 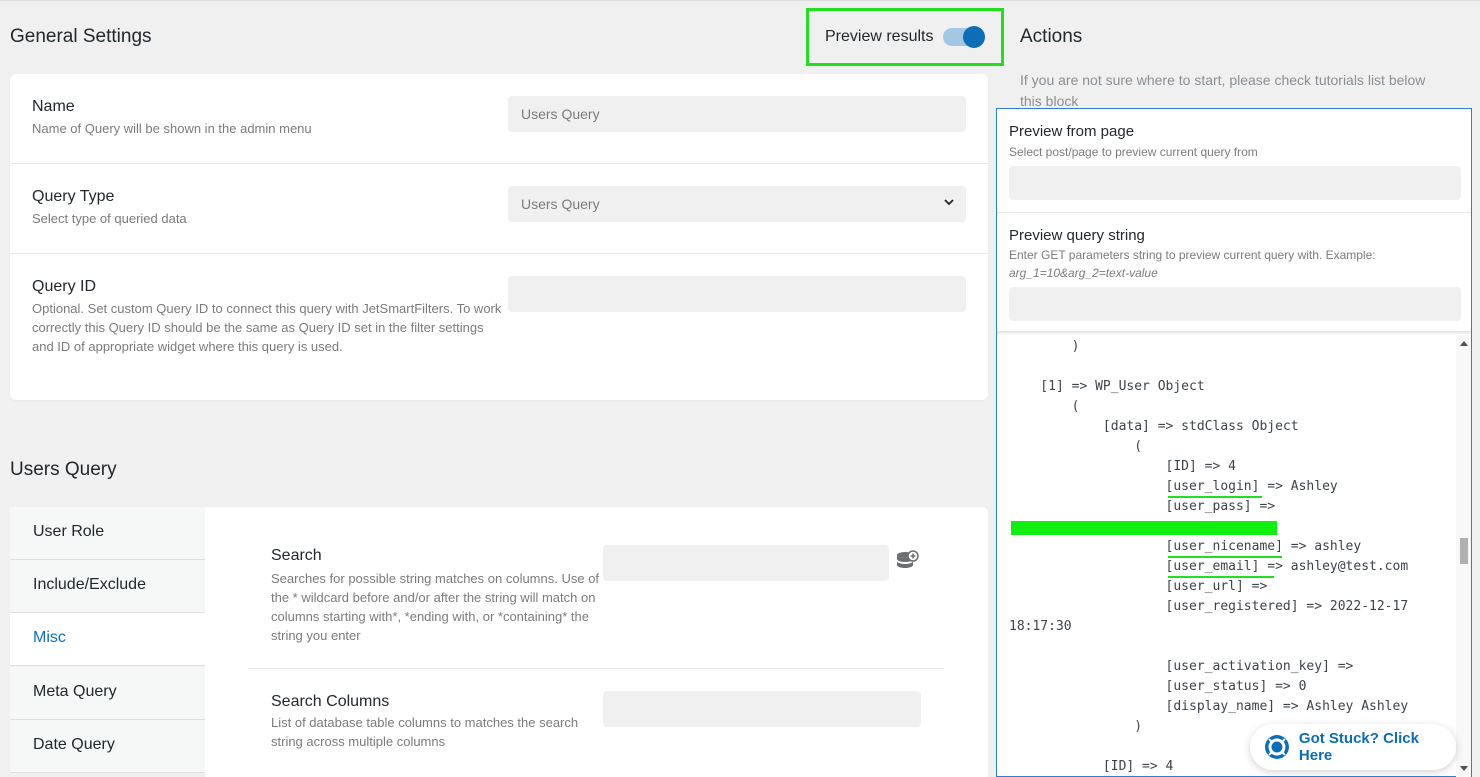 What do you see at coordinates (1209, 606) in the screenshot?
I see `code-line: [user_registered] => 2022-12-17` at bounding box center [1209, 606].